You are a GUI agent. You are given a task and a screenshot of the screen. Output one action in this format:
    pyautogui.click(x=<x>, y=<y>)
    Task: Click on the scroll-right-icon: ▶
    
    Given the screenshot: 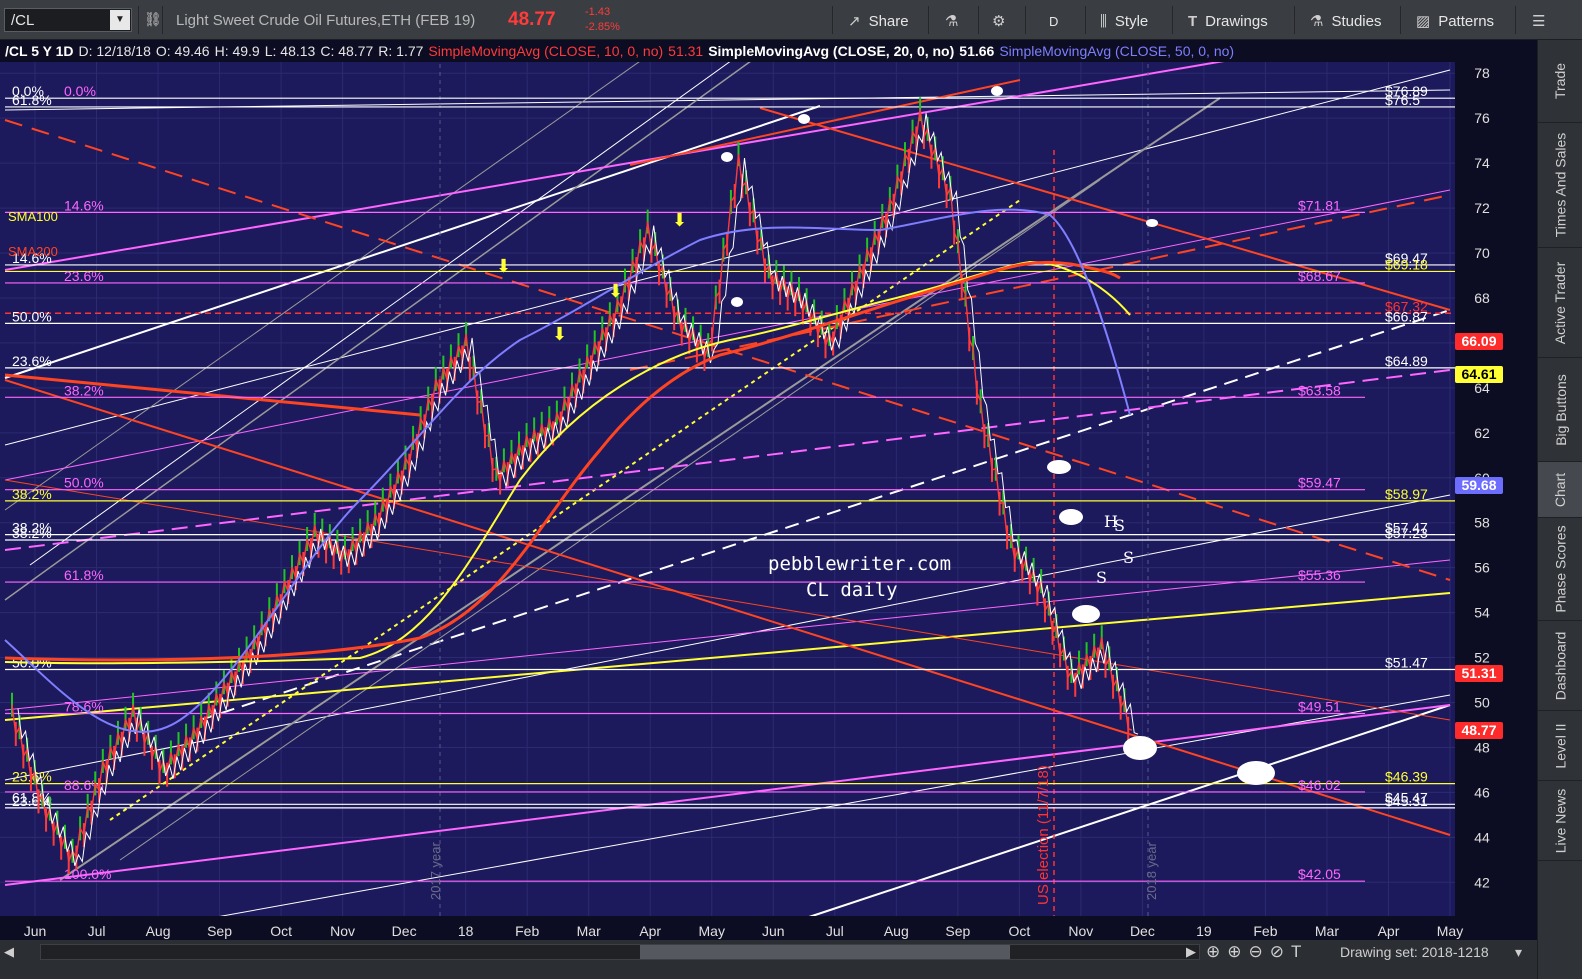 What is the action you would take?
    pyautogui.click(x=1191, y=952)
    